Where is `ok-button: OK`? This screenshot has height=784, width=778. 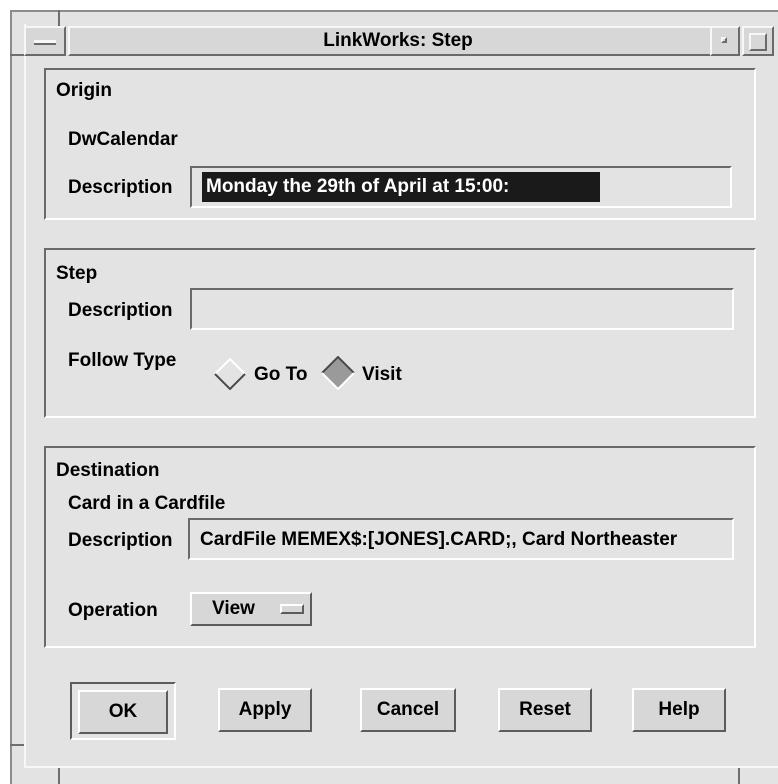 ok-button: OK is located at coordinates (123, 712).